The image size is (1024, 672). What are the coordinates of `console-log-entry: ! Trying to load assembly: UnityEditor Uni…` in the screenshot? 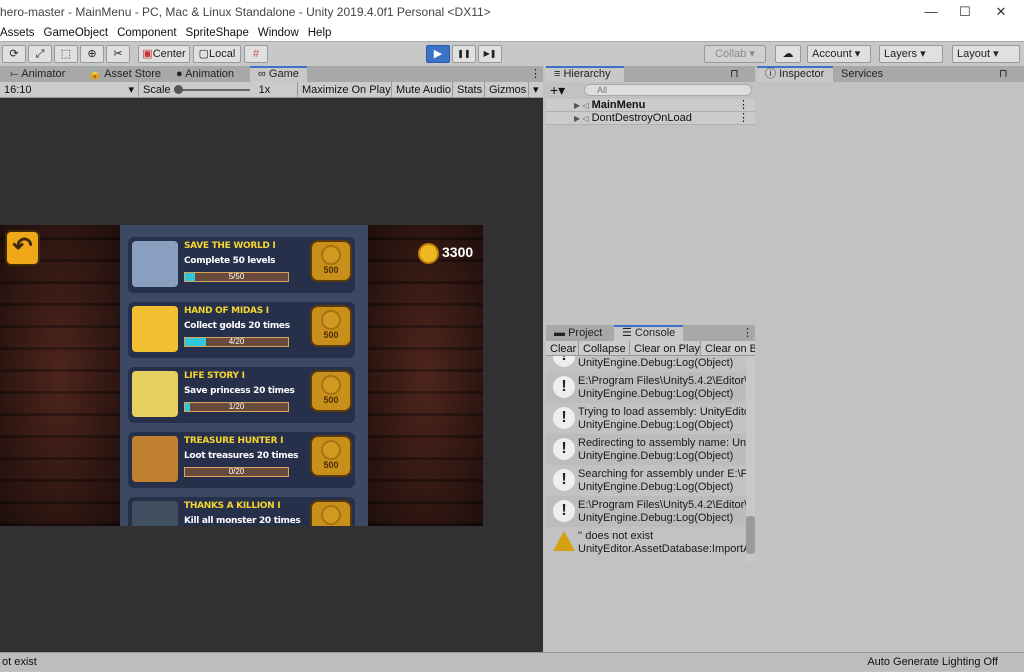 It's located at (646, 418).